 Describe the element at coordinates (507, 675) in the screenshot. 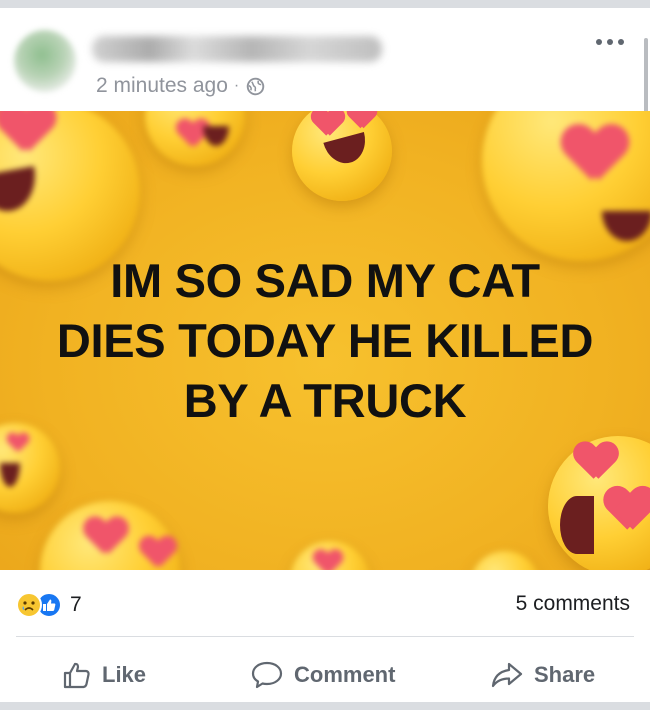

I see `share-arrow-icon` at that location.